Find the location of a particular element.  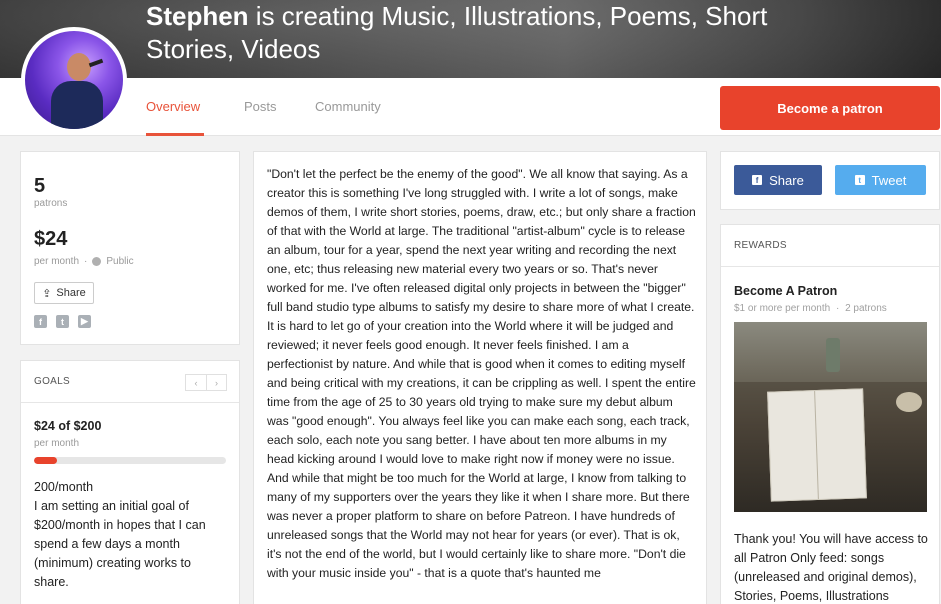

tweet-button: t Tweet is located at coordinates (880, 180).